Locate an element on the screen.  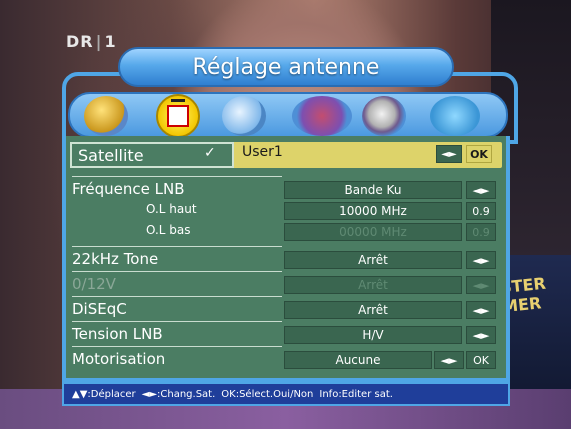
lnb-frequency-arrows: ◄► is located at coordinates (481, 190).